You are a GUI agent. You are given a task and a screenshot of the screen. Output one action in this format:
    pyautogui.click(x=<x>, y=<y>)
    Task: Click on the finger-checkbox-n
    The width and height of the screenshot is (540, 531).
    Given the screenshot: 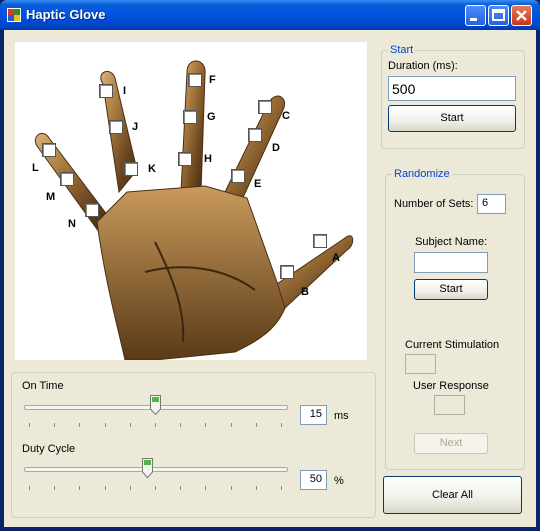 What is the action you would take?
    pyautogui.click(x=92, y=210)
    